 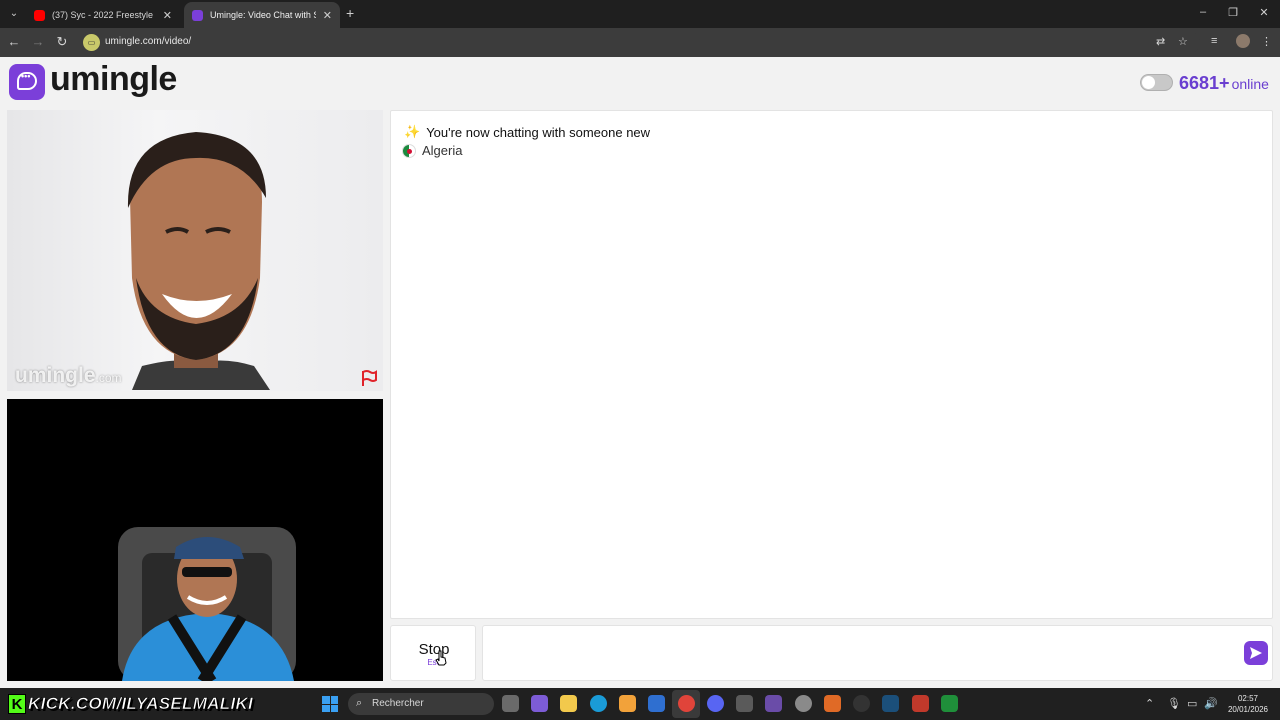 I want to click on sparkle-icon: ✨, so click(x=412, y=131).